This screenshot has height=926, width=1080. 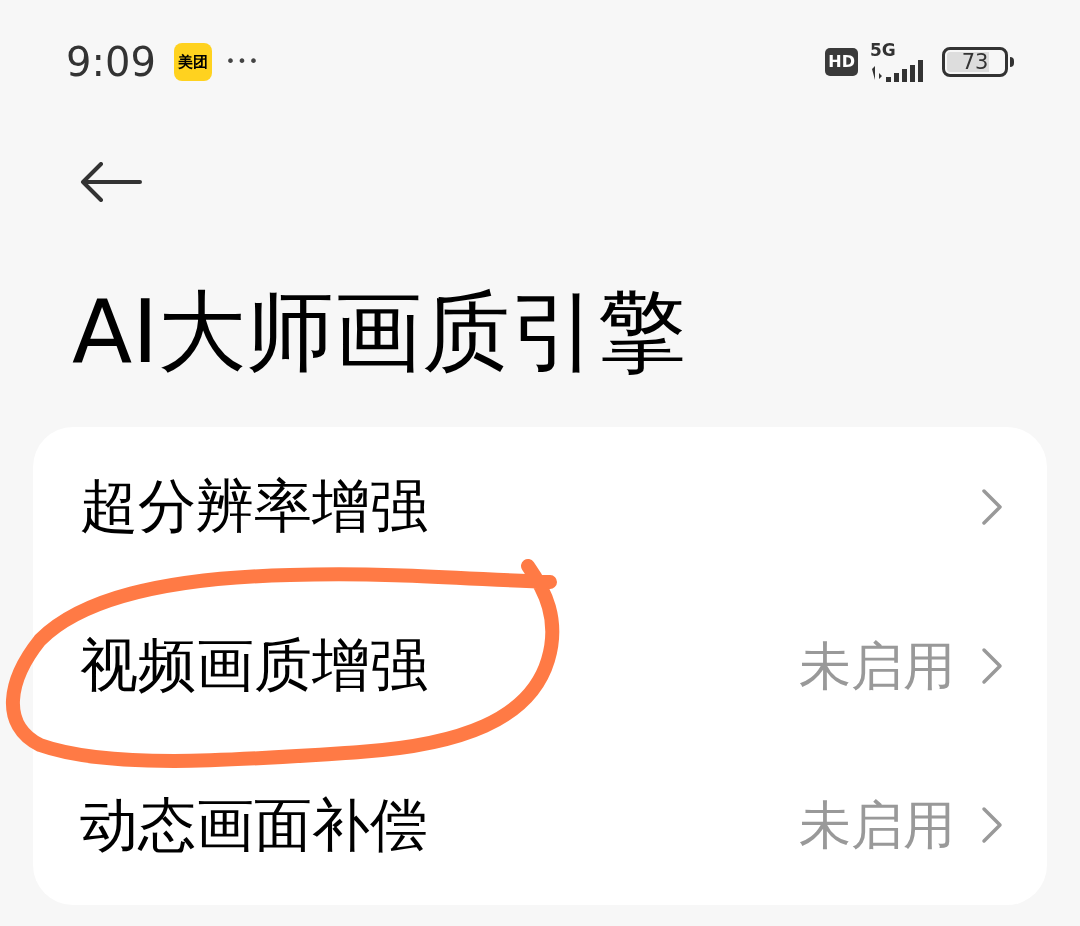 What do you see at coordinates (975, 62) in the screenshot?
I see `battery-level: 73` at bounding box center [975, 62].